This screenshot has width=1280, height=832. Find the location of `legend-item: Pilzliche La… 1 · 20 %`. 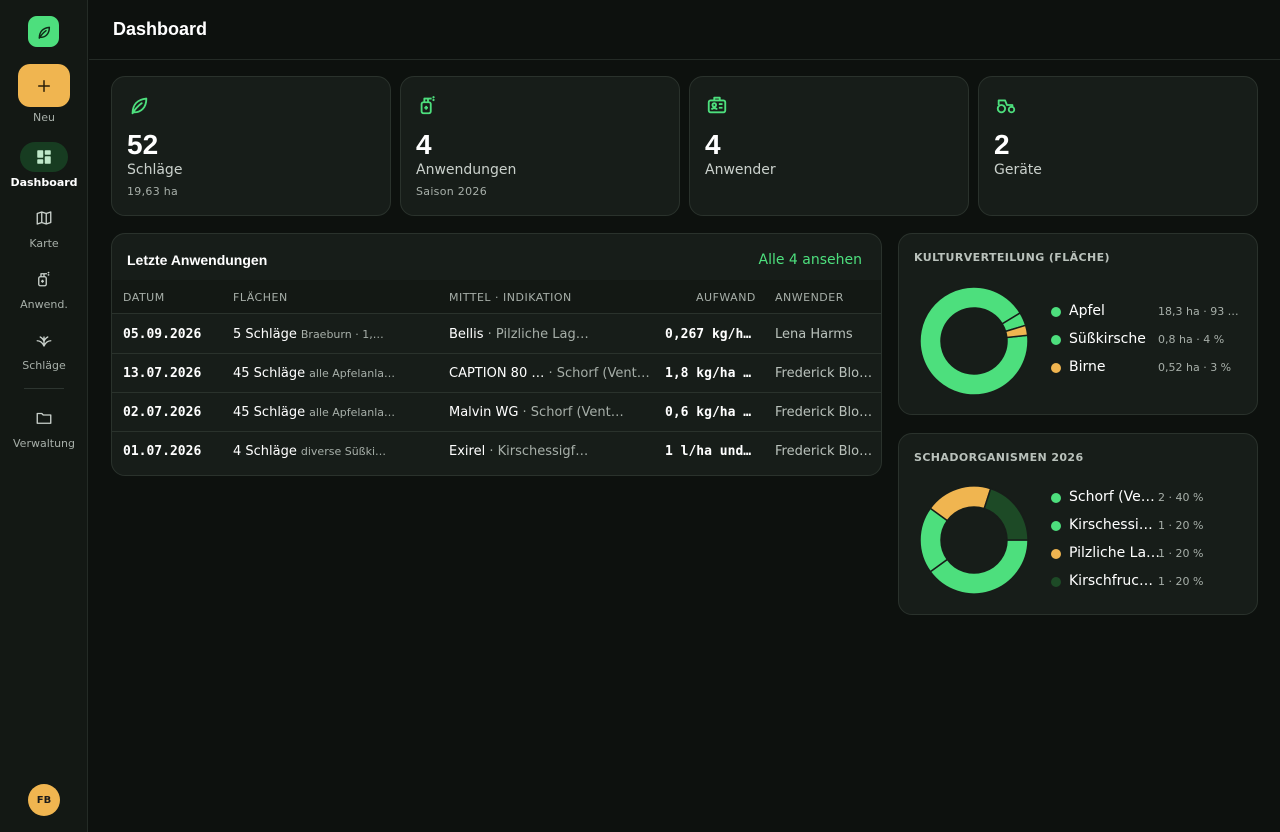

legend-item: Pilzliche La… 1 · 20 % is located at coordinates (1151, 554).